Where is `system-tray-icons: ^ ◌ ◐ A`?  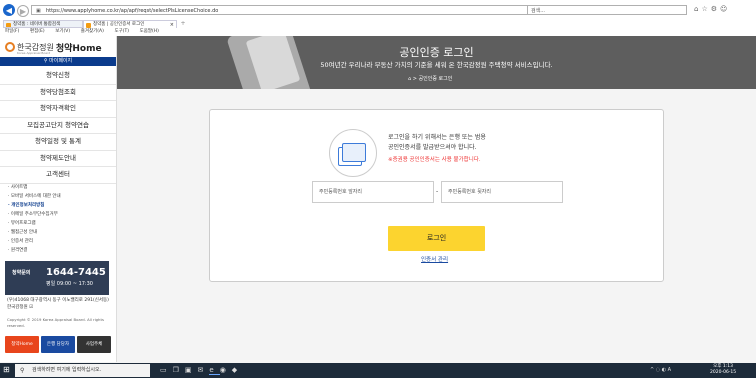
system-tray-icons: ^ ◌ ◐ A is located at coordinates (660, 370).